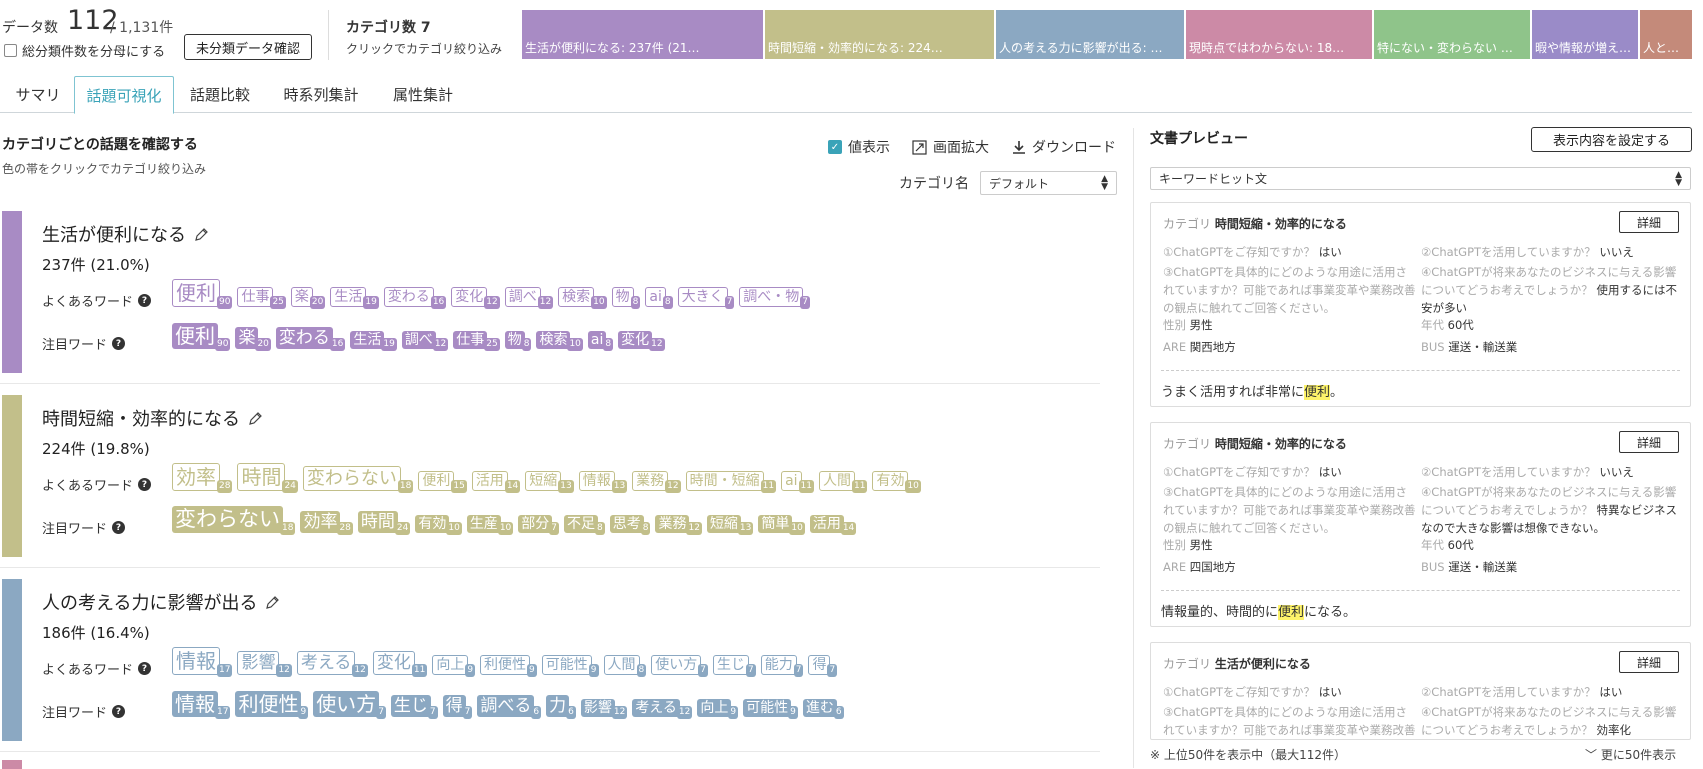 Image resolution: width=1703 pixels, height=769 pixels. I want to click on word-chip: 簡単 10, so click(782, 524).